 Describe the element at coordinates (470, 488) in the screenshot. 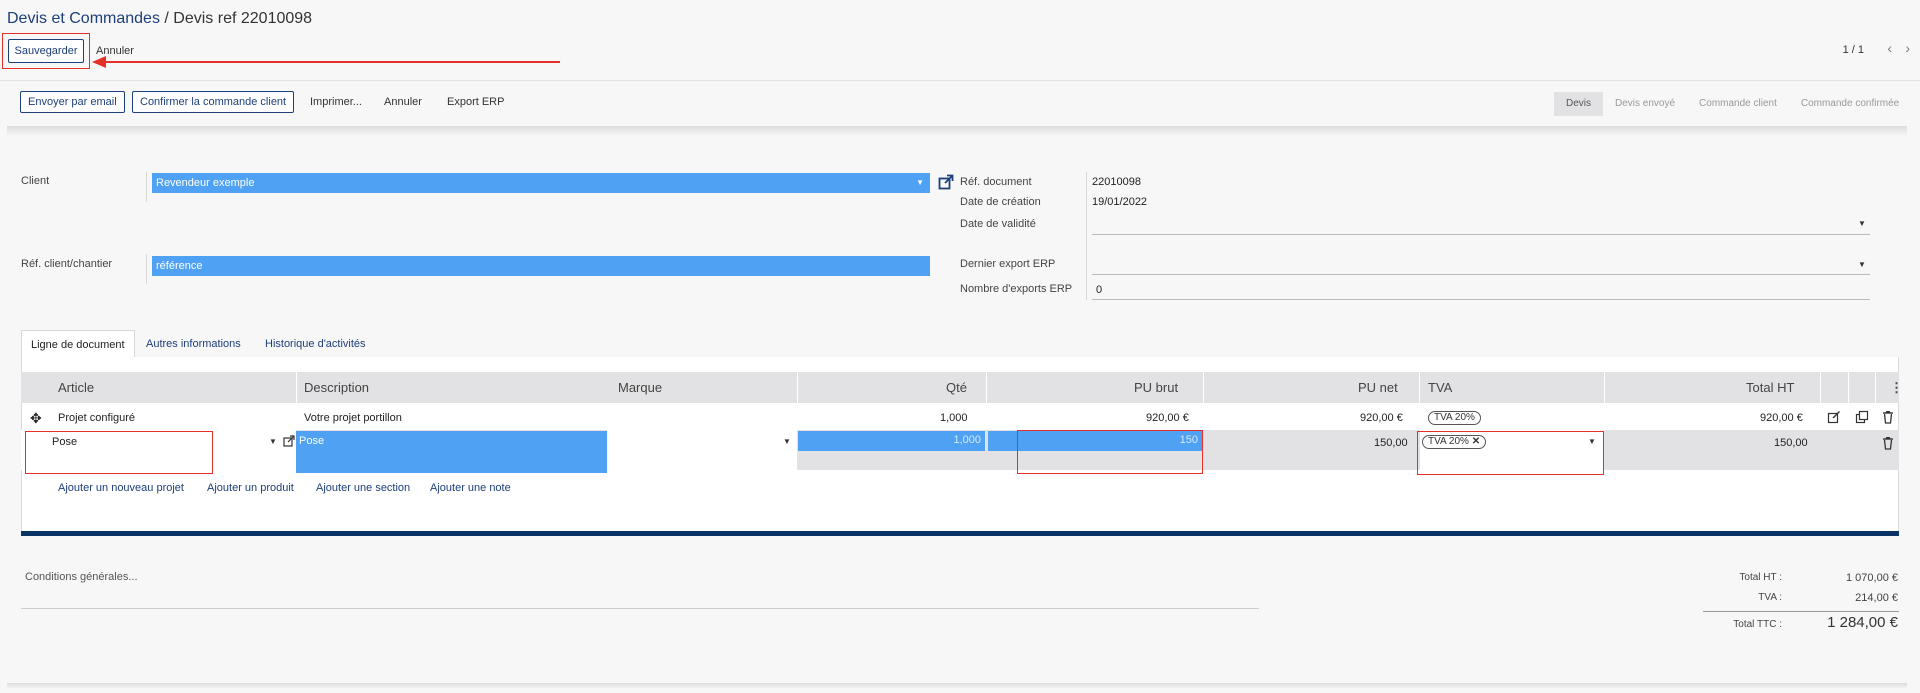

I see `add-note-link: Ajouter une note` at that location.